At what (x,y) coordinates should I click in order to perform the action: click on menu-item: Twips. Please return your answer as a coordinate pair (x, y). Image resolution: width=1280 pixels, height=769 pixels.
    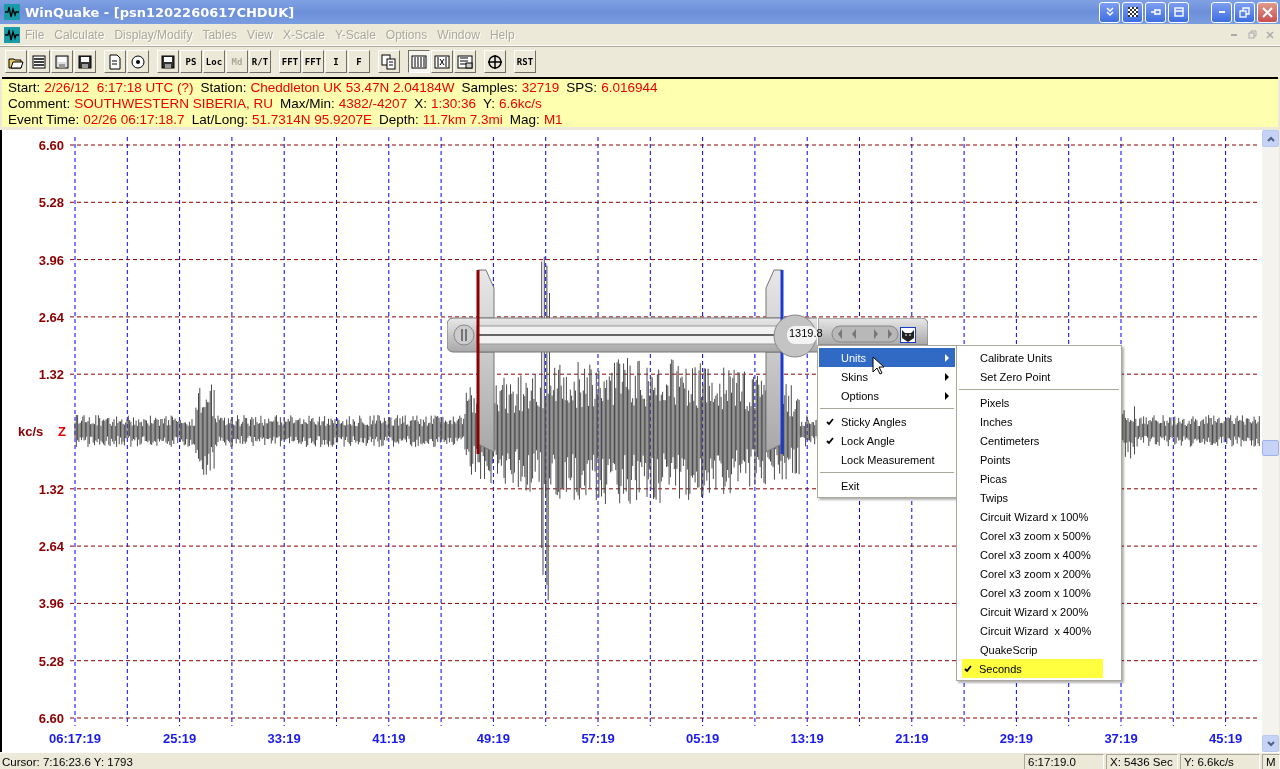
    Looking at the image, I should click on (1039, 497).